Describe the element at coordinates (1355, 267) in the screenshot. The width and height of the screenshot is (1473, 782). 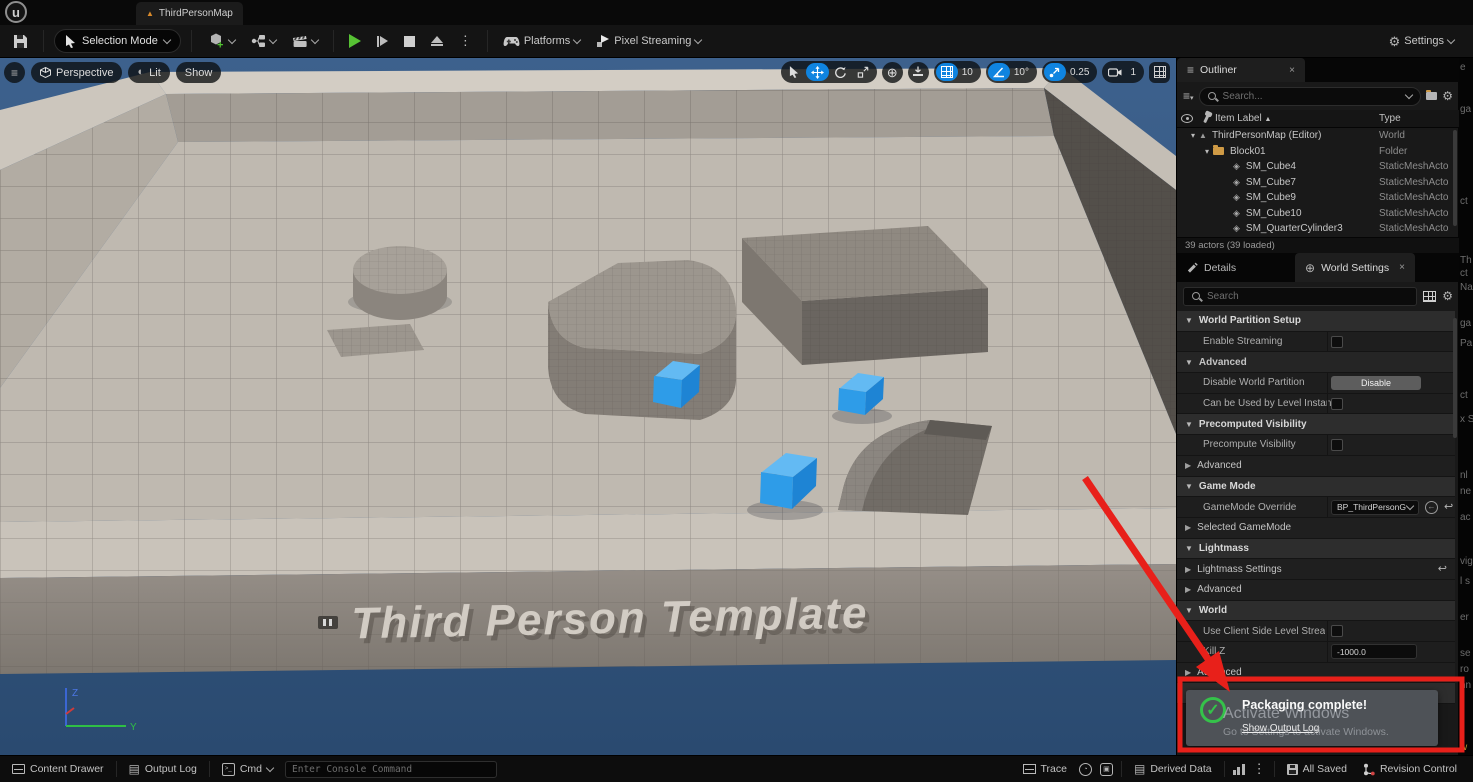
I see `tab-world-settings: ⊕ World Settings ×` at that location.